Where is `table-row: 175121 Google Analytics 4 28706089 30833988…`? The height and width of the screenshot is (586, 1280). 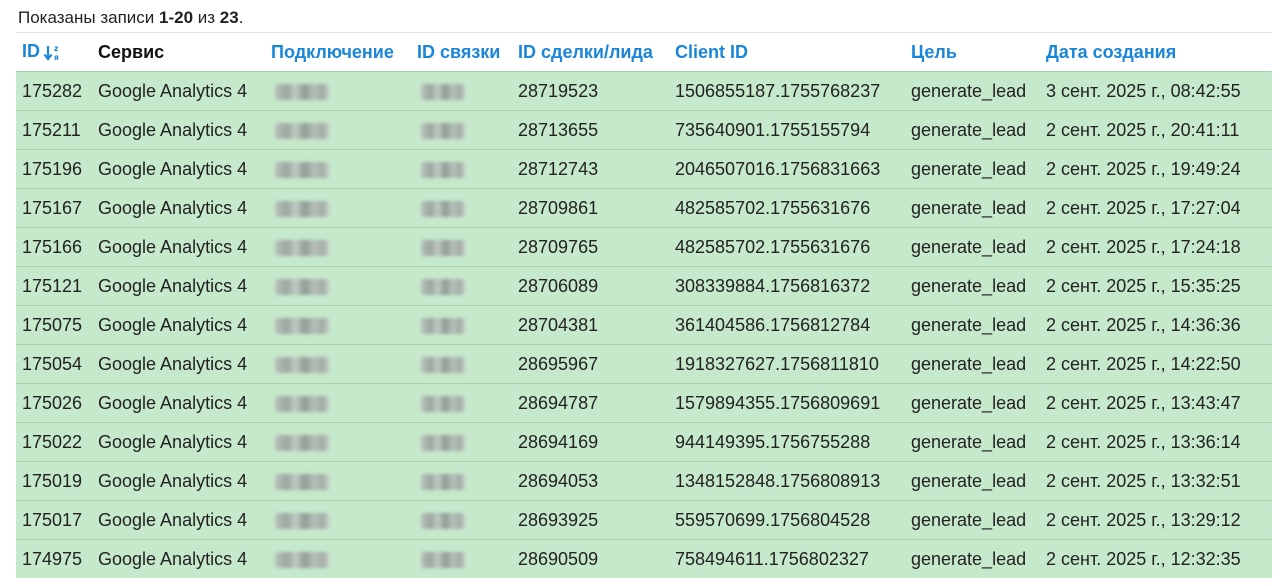
table-row: 175121 Google Analytics 4 28706089 30833988… is located at coordinates (644, 286).